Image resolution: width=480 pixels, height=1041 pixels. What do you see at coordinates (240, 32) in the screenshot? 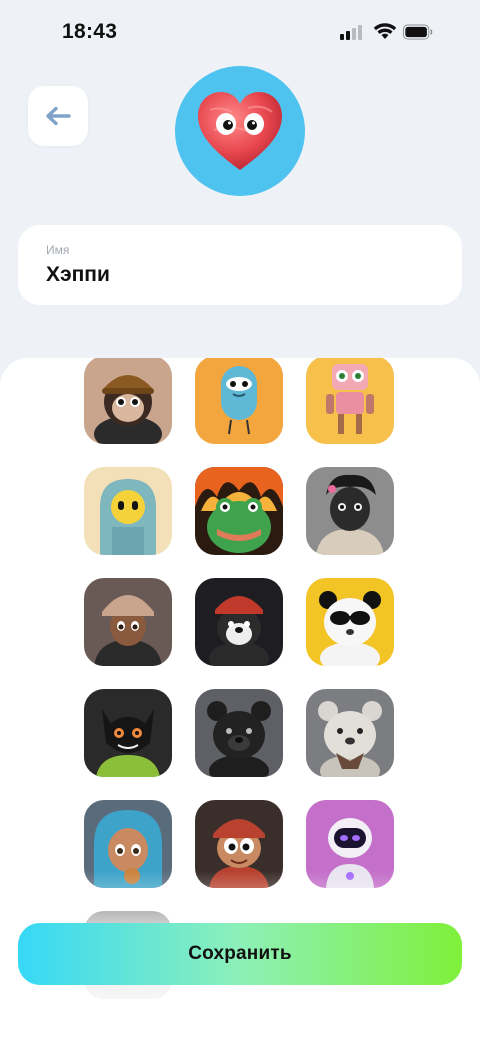
I see `status-bar: 18:43` at bounding box center [240, 32].